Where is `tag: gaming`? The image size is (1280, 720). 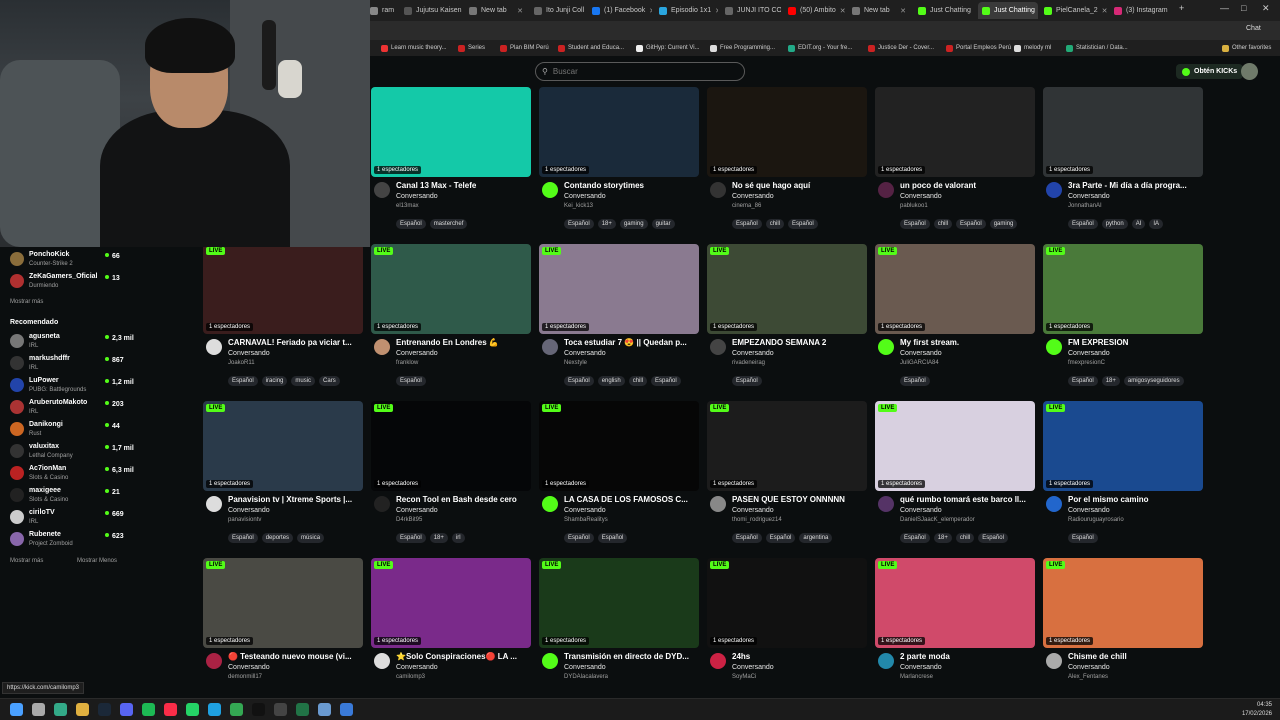 tag: gaming is located at coordinates (633, 224).